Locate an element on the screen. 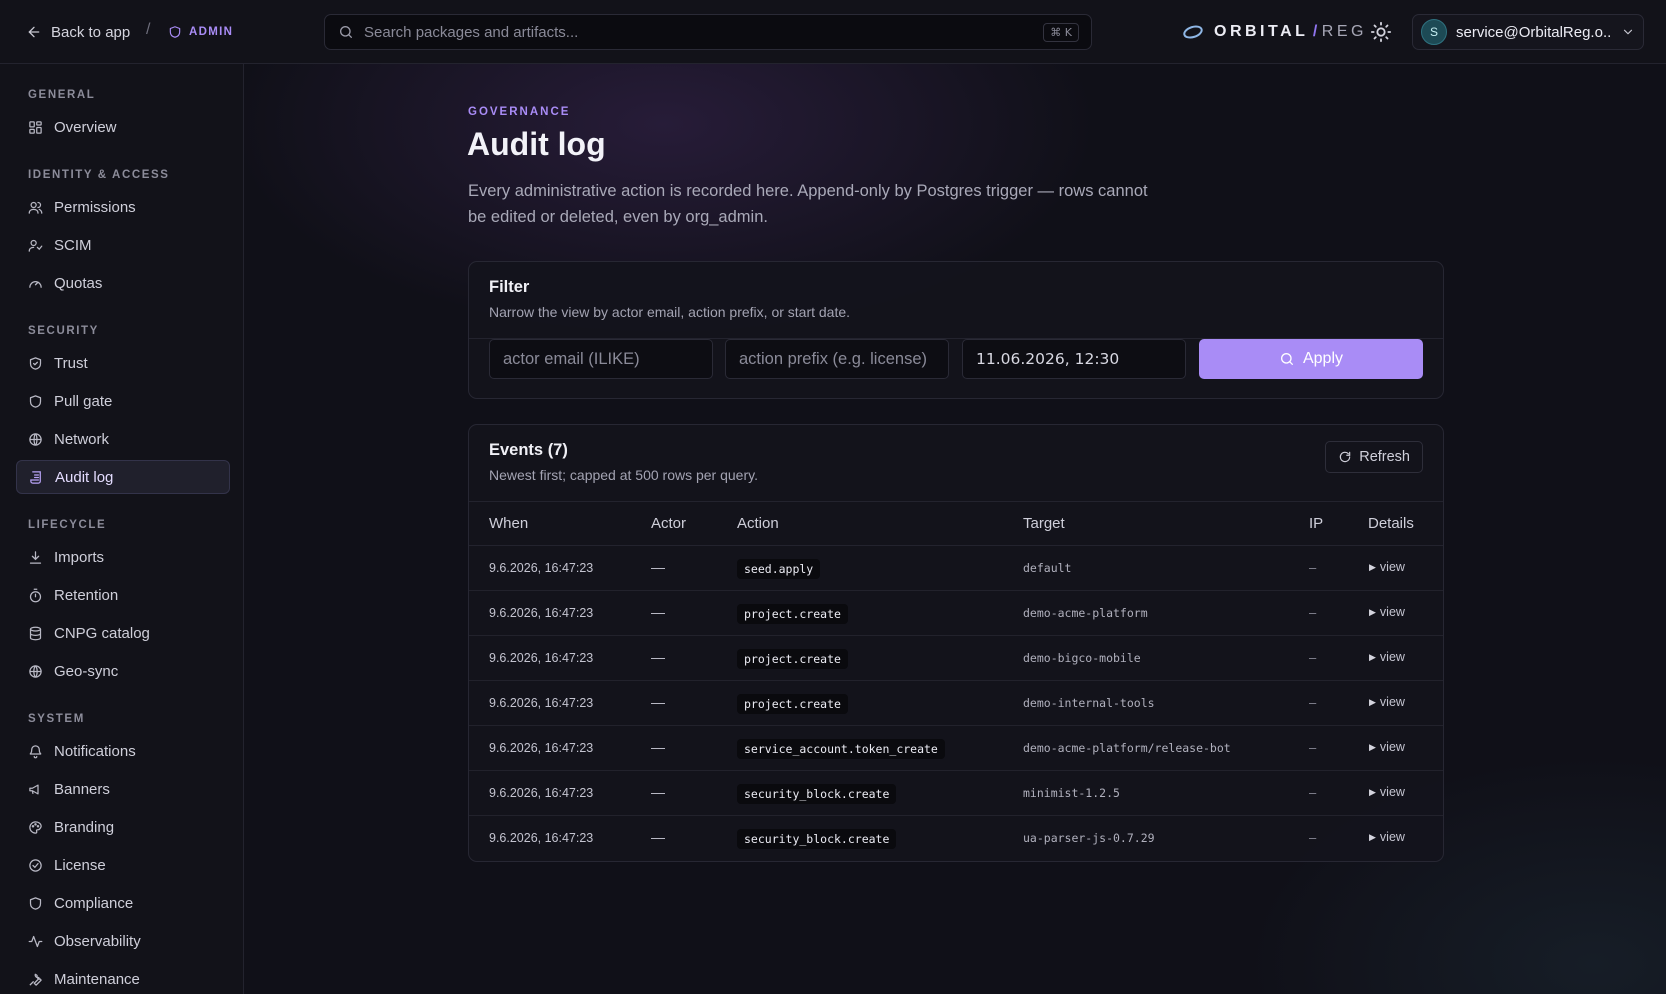 This screenshot has width=1666, height=994. back-to-app-link: Back to app is located at coordinates (78, 32).